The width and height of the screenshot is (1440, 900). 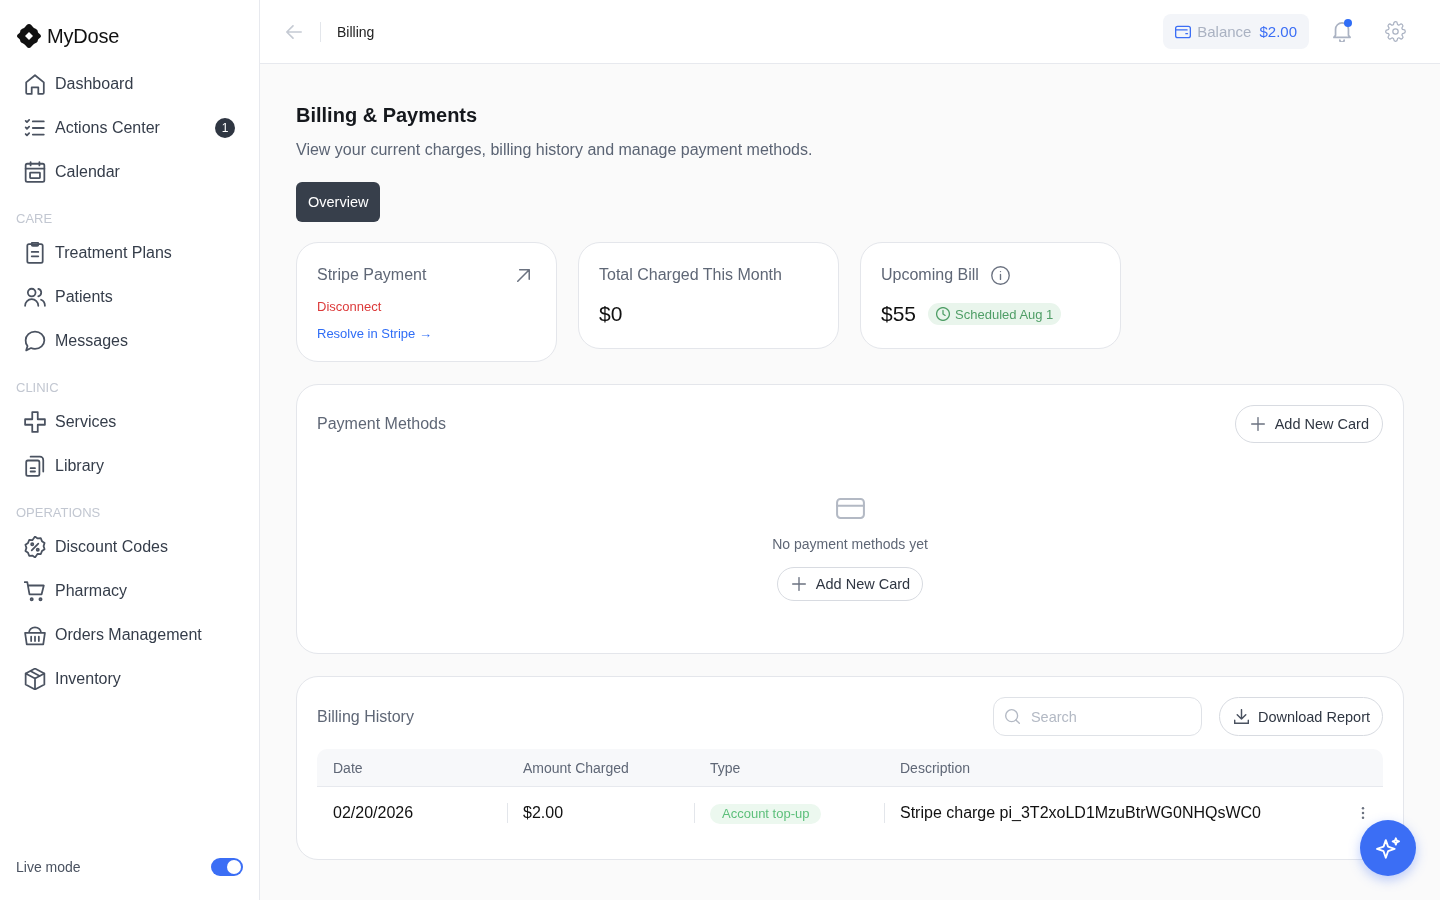 I want to click on column-header: Type, so click(x=725, y=767).